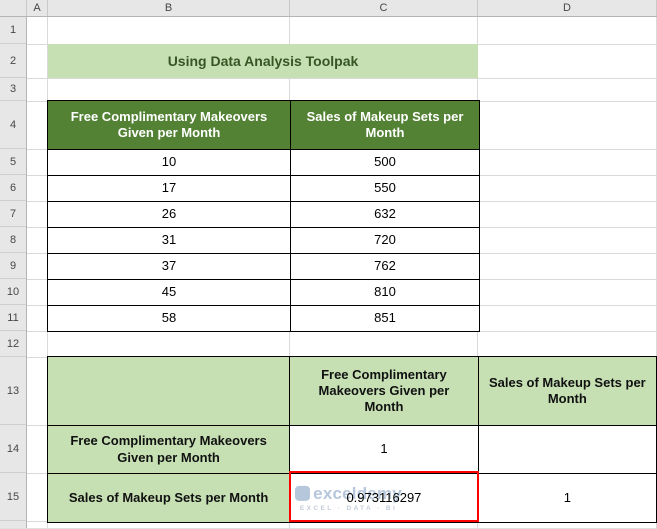 This screenshot has width=657, height=529. What do you see at coordinates (567, 391) in the screenshot?
I see `cell-D13: Sales of Makeup Sets per Month` at bounding box center [567, 391].